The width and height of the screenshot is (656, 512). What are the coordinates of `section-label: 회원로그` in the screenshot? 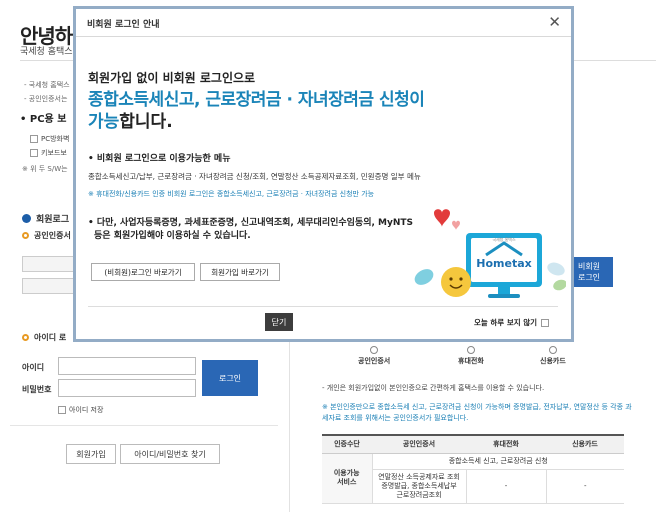 It's located at (53, 220).